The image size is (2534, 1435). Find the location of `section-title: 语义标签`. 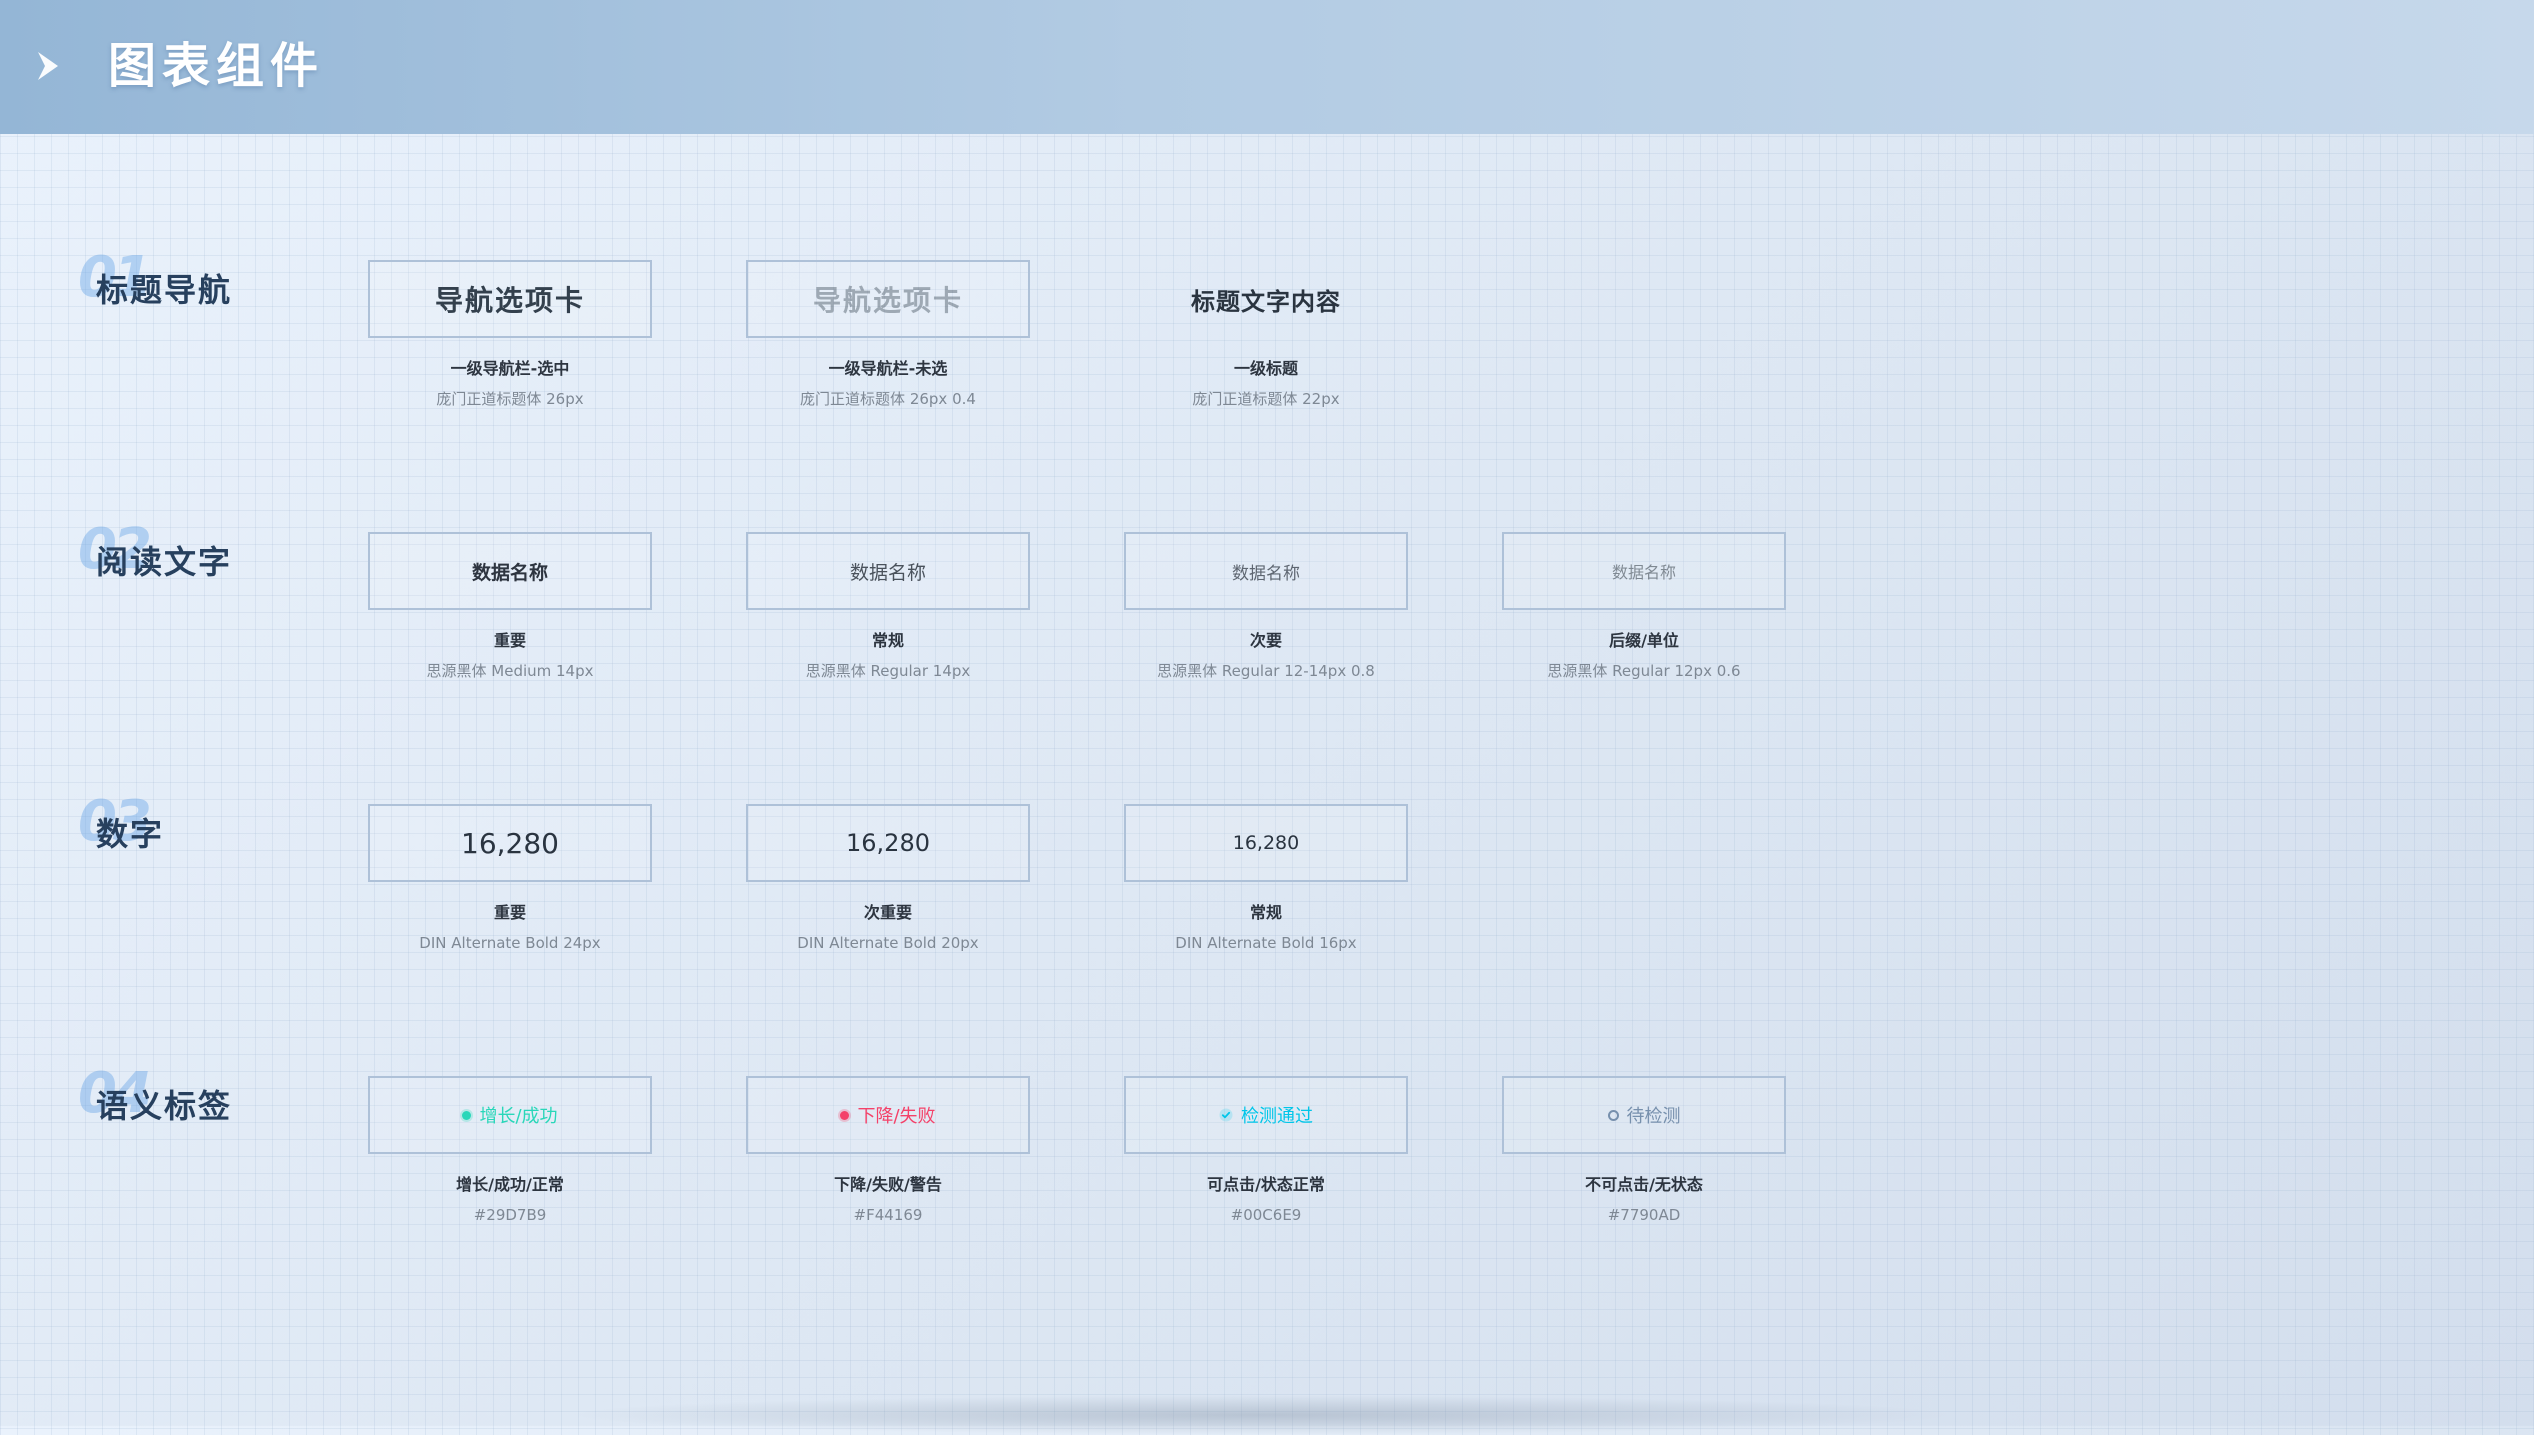

section-title: 语义标签 is located at coordinates (164, 1106).